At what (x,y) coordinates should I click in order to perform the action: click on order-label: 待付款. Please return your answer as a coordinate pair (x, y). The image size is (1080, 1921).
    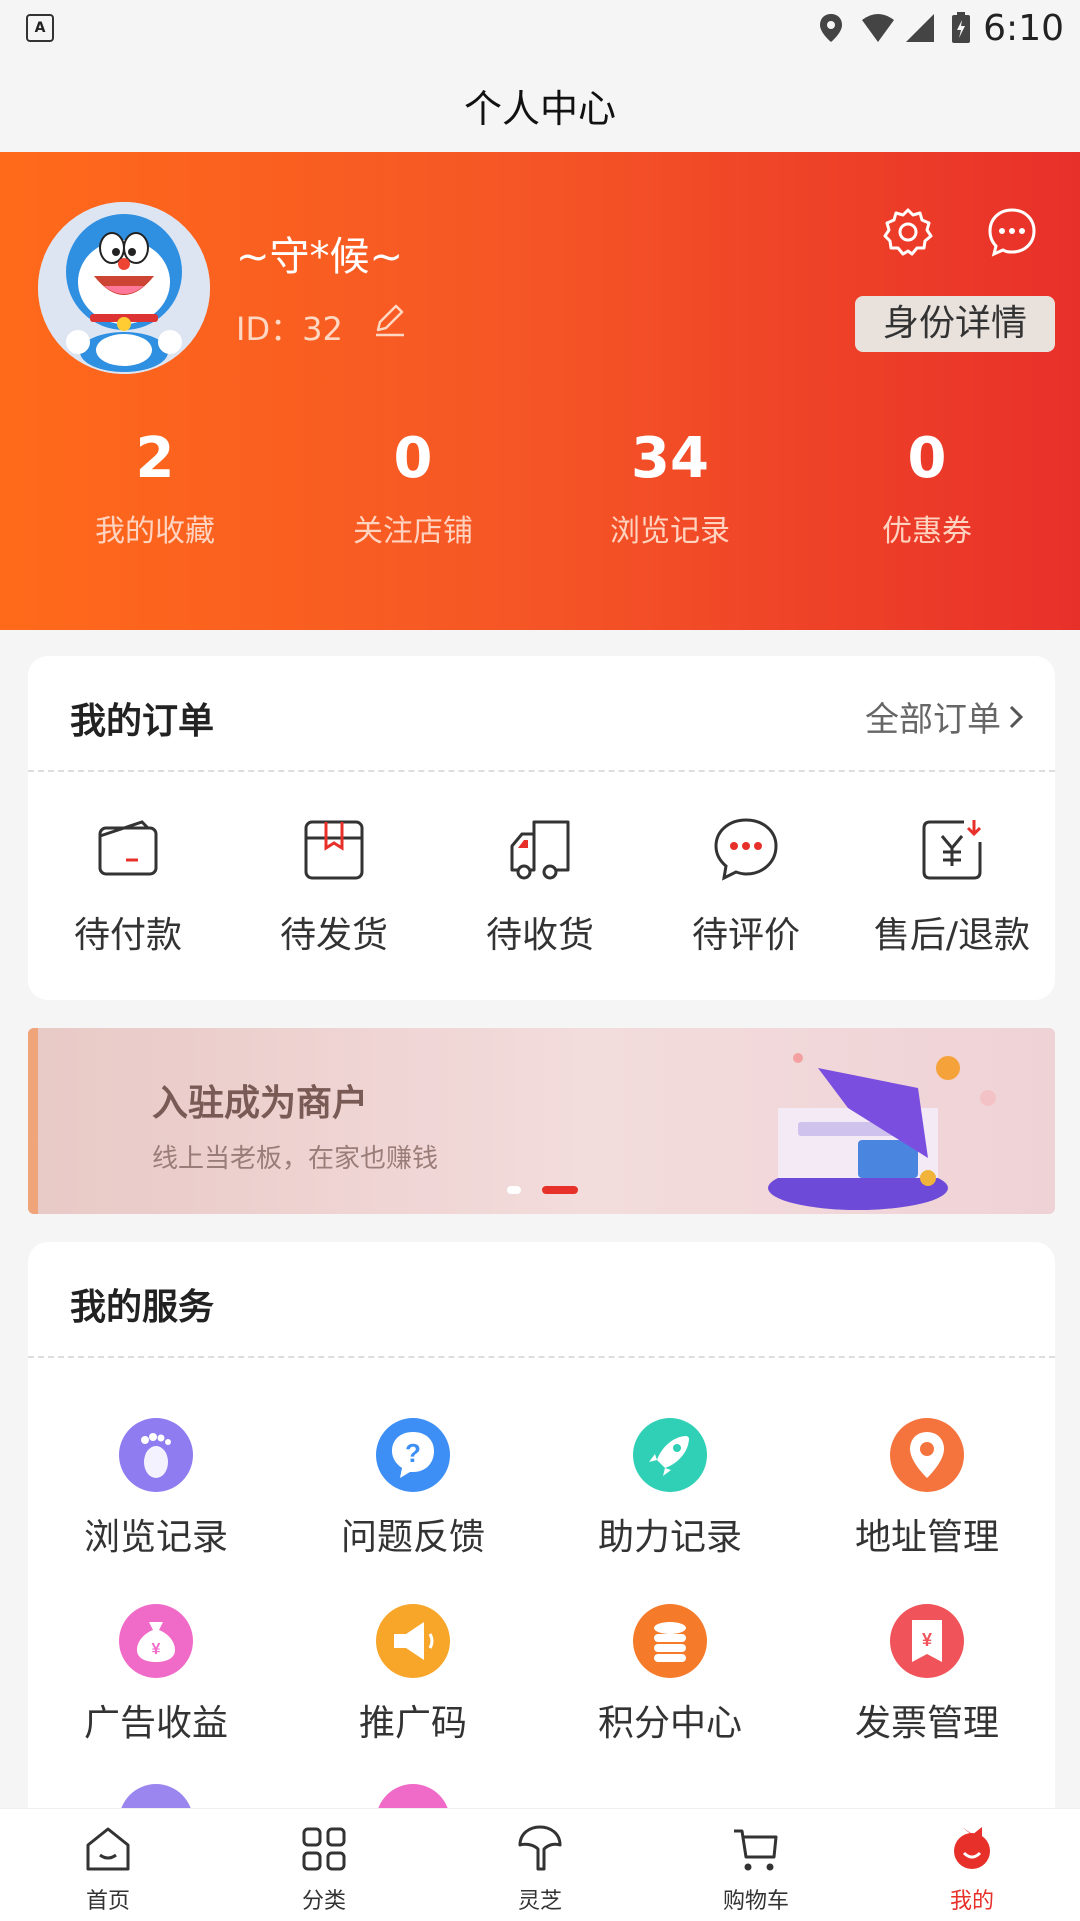
    Looking at the image, I should click on (127, 935).